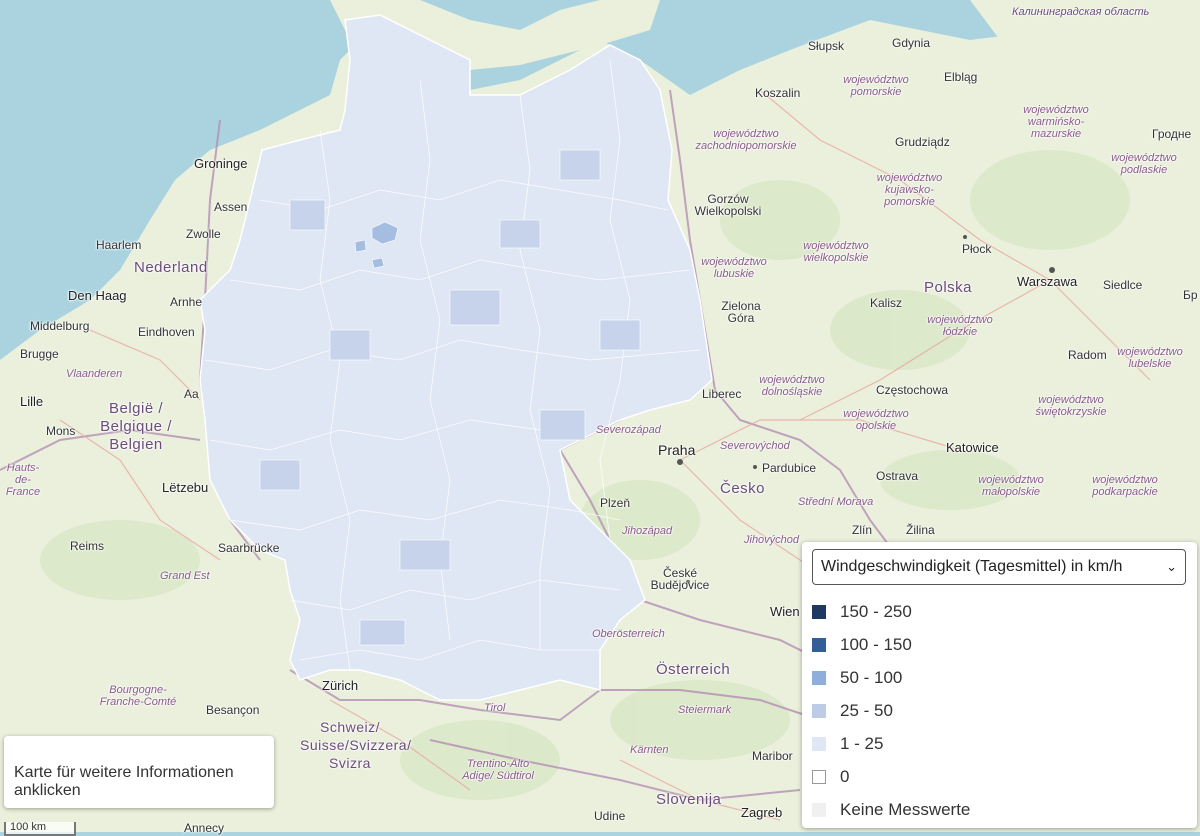 The image size is (1200, 836). What do you see at coordinates (1056, 122) in the screenshot?
I see `map-label-warminsko: województwo warmińsko-mazurskie` at bounding box center [1056, 122].